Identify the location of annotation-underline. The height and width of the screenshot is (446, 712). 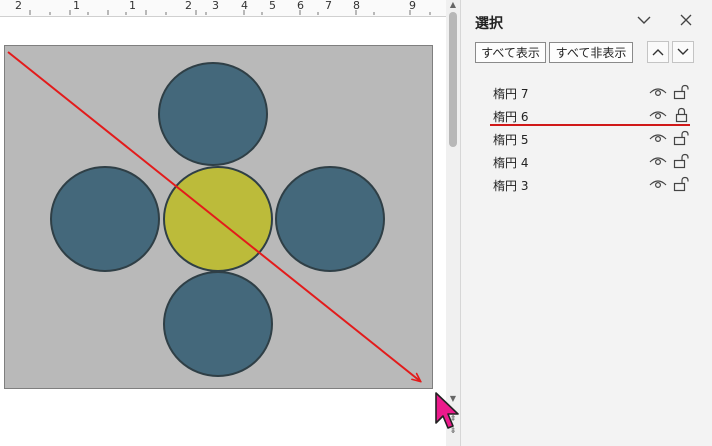
(590, 125).